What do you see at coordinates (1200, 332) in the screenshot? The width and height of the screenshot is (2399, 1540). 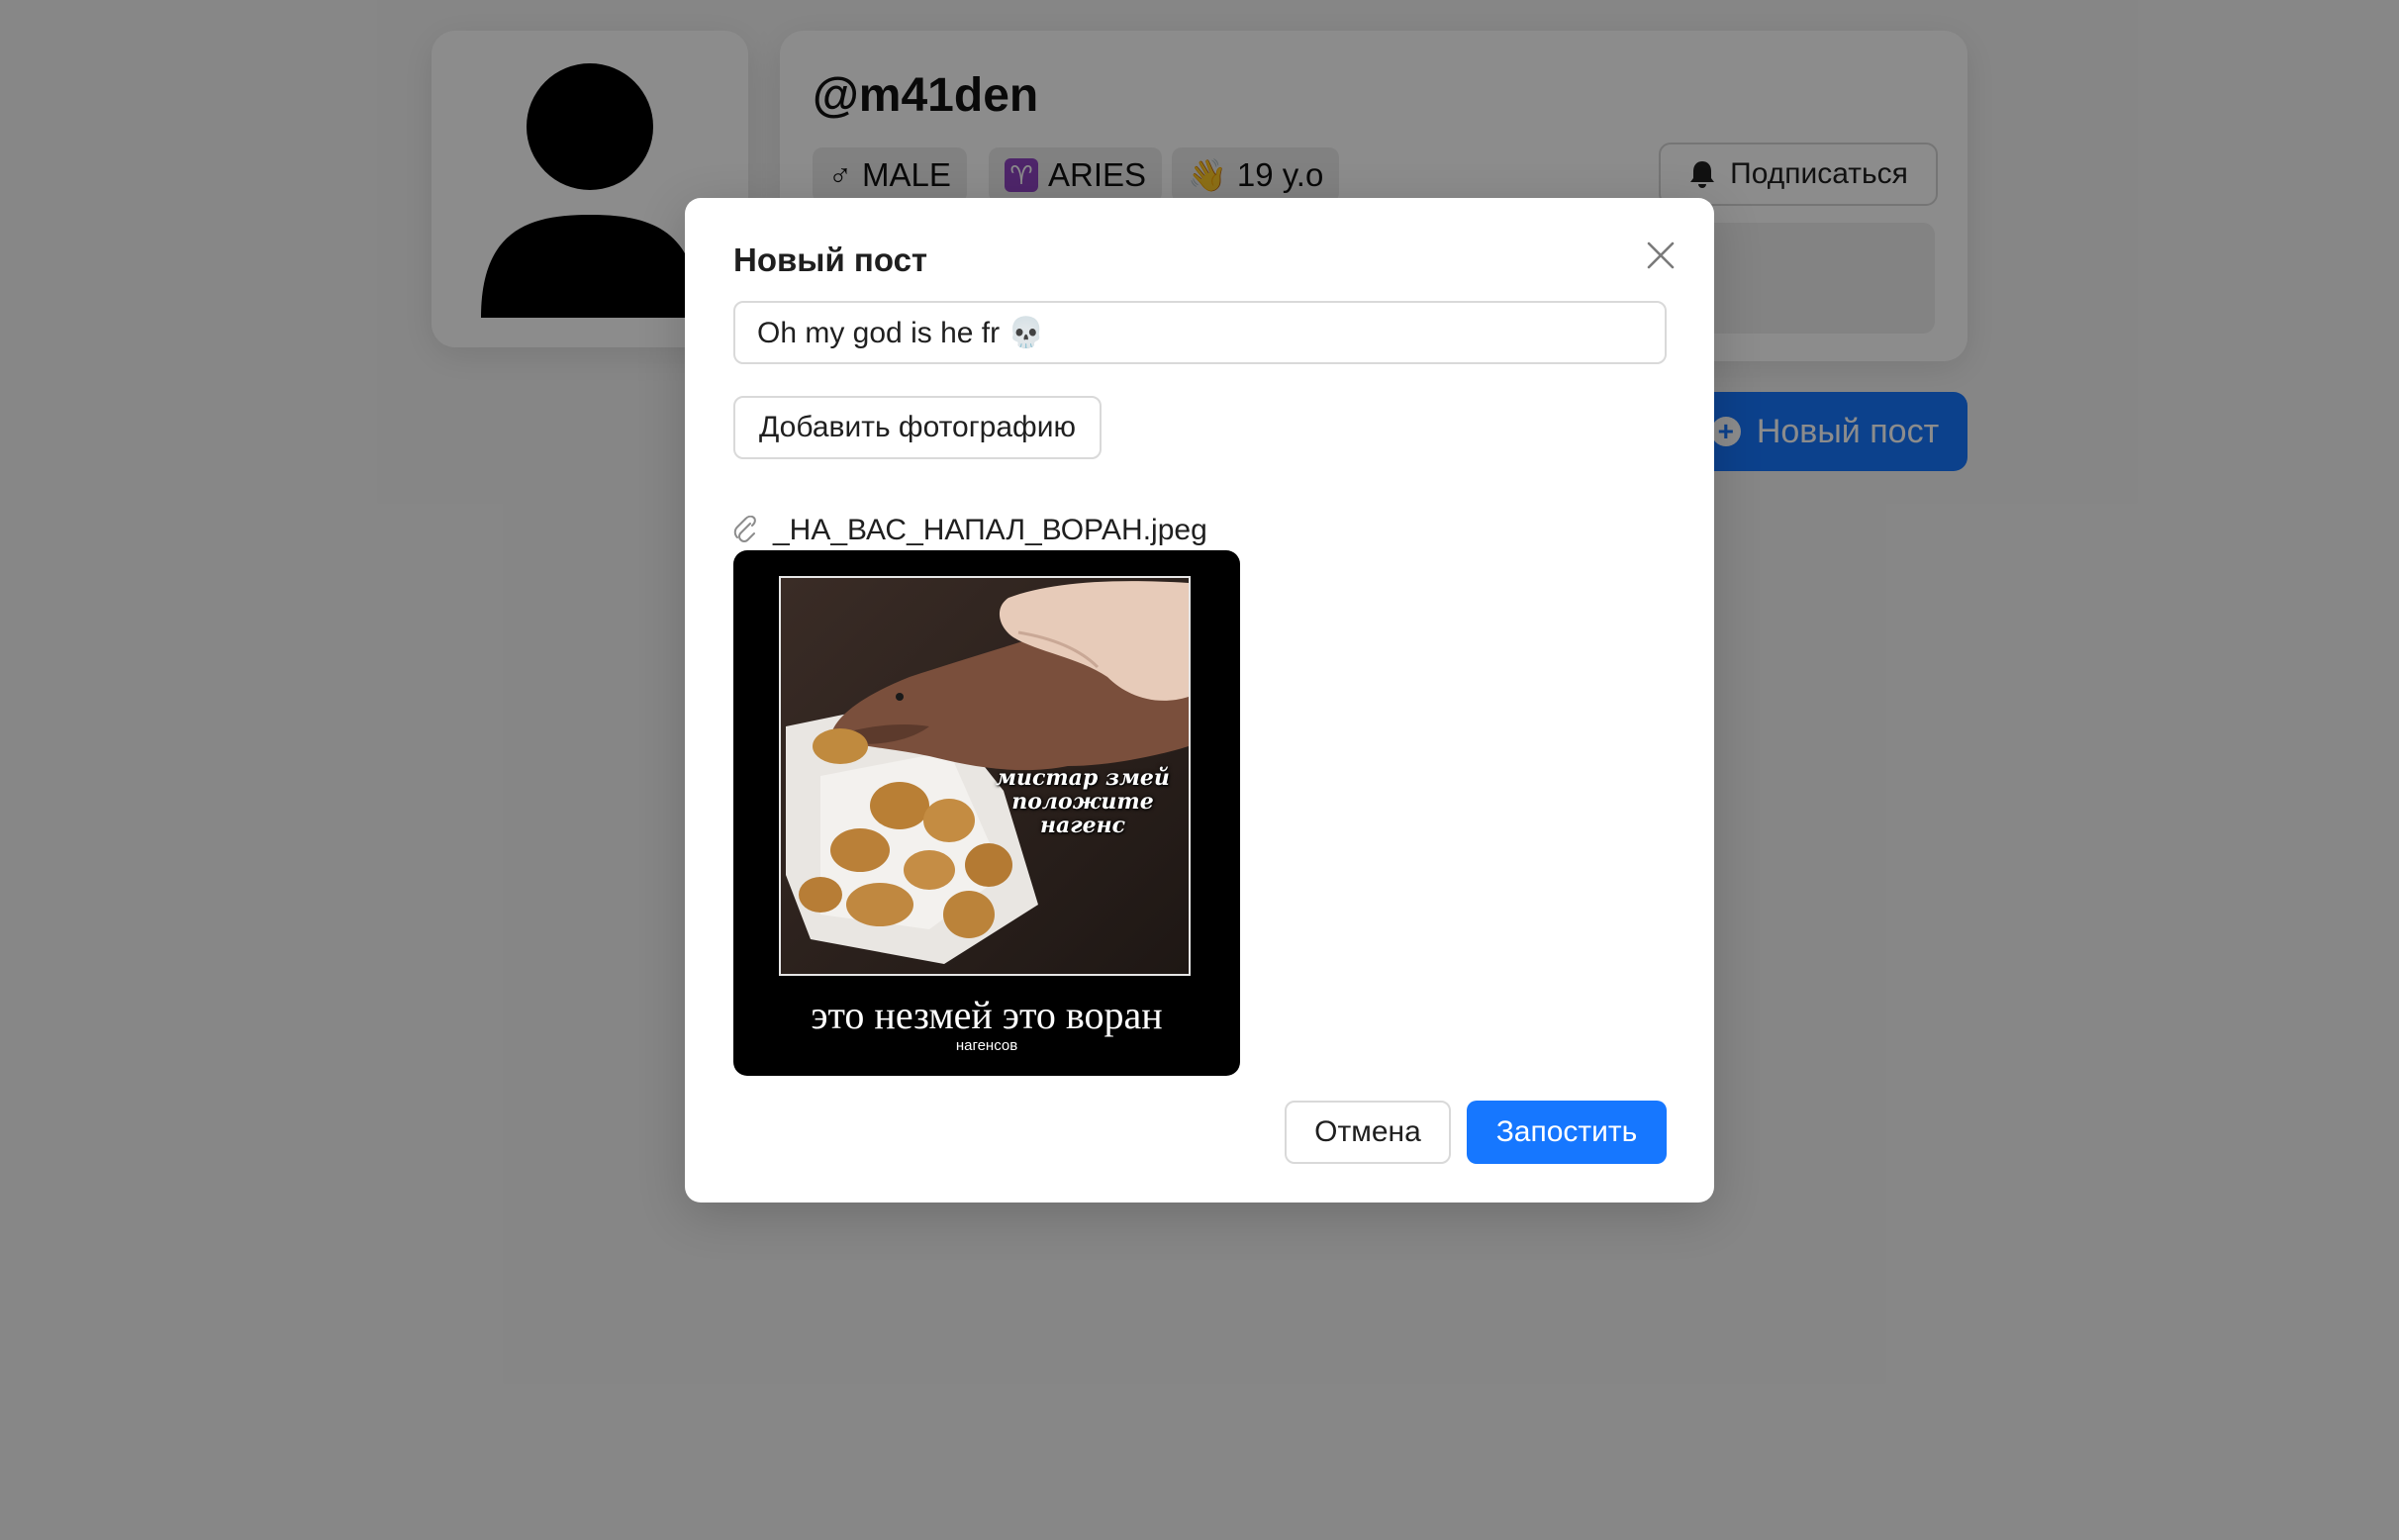 I see `post-text-input` at bounding box center [1200, 332].